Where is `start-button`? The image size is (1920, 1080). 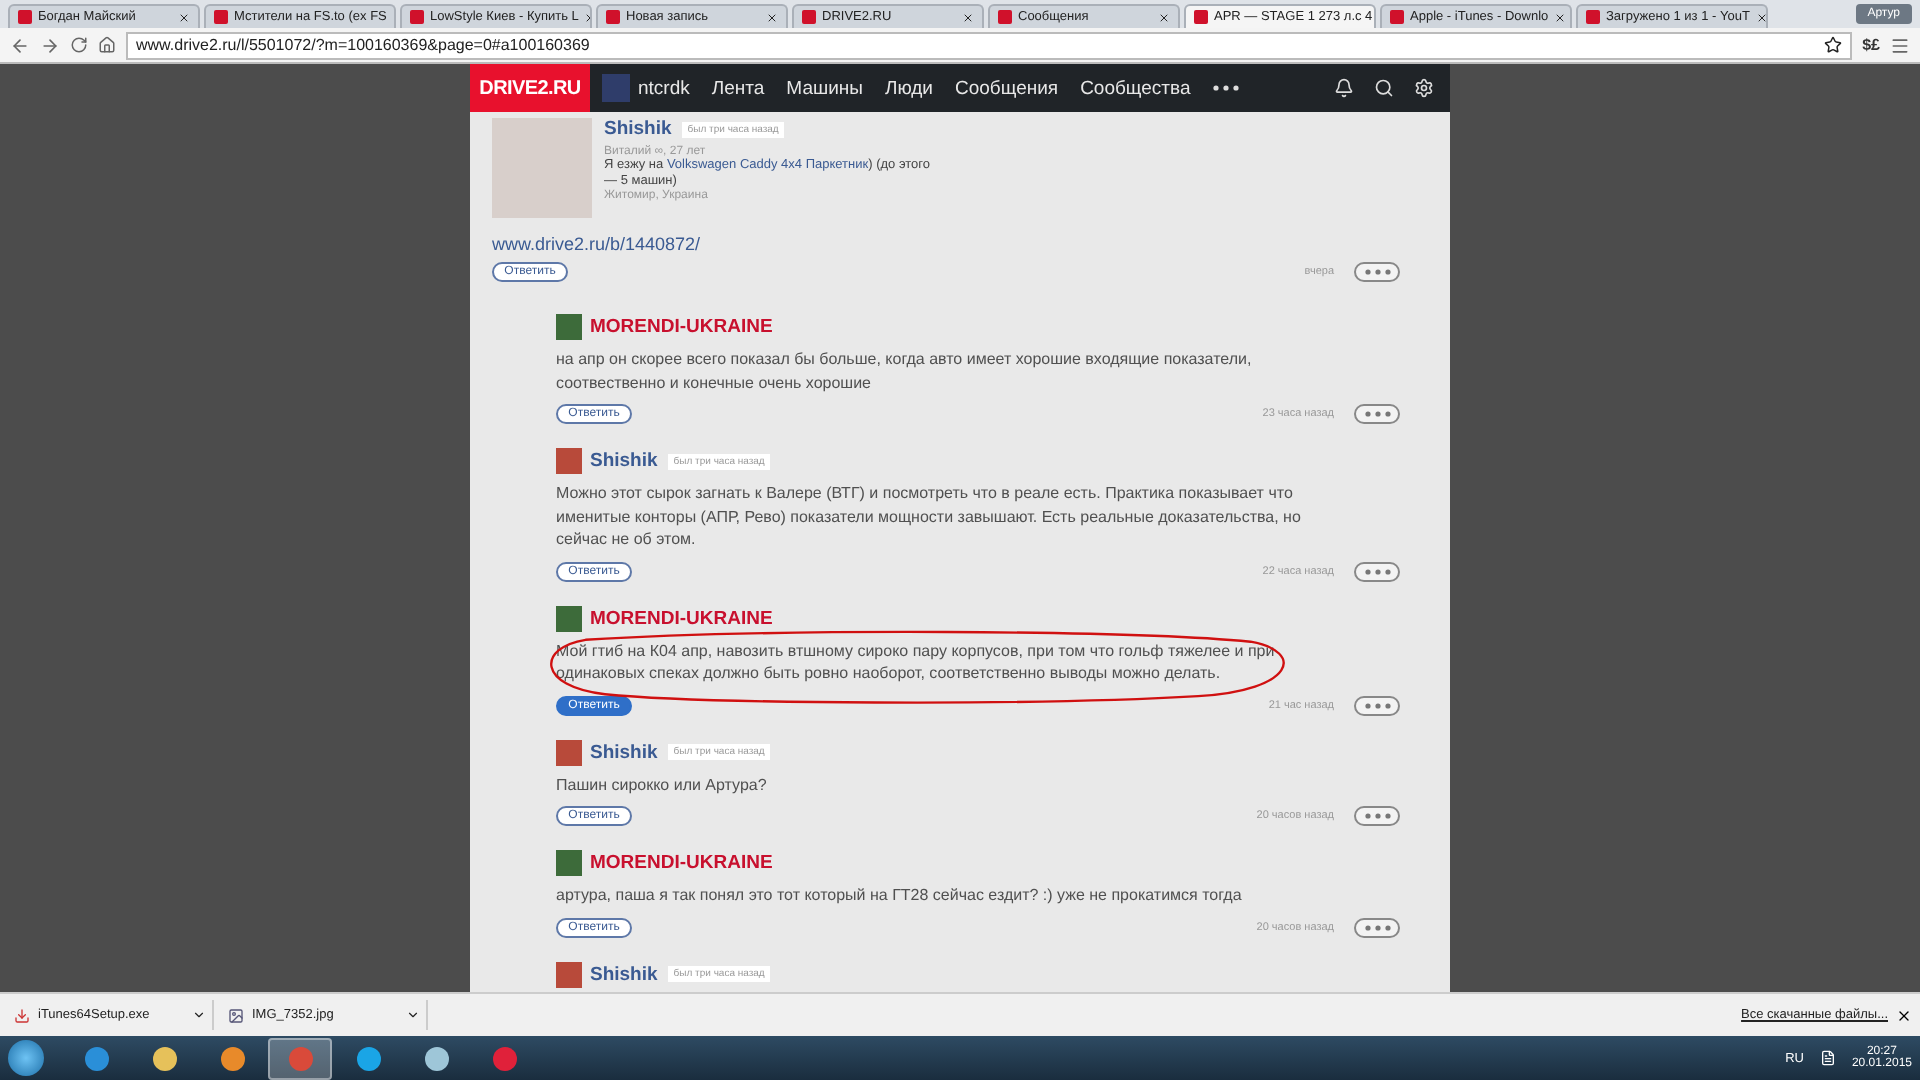 start-button is located at coordinates (26, 1058).